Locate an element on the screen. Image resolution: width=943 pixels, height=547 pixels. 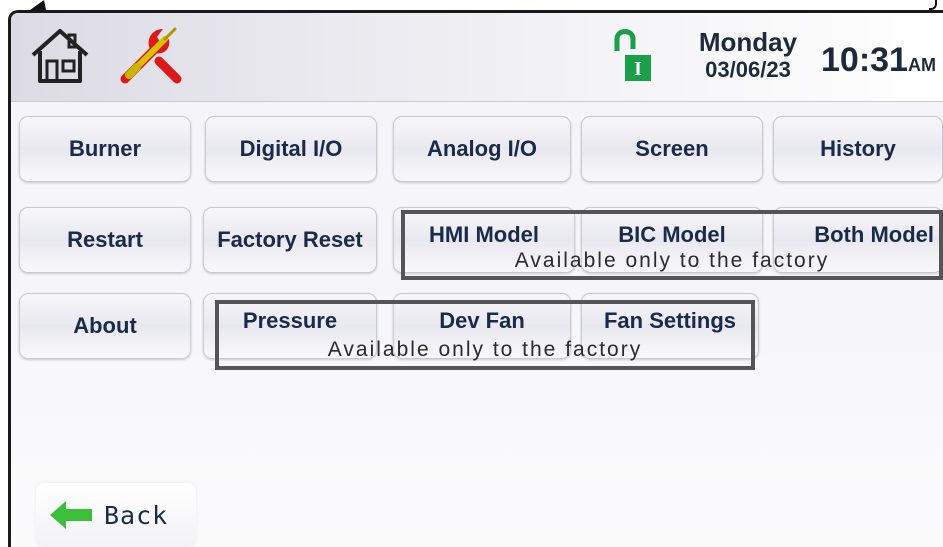
tools-icon is located at coordinates (150, 56).